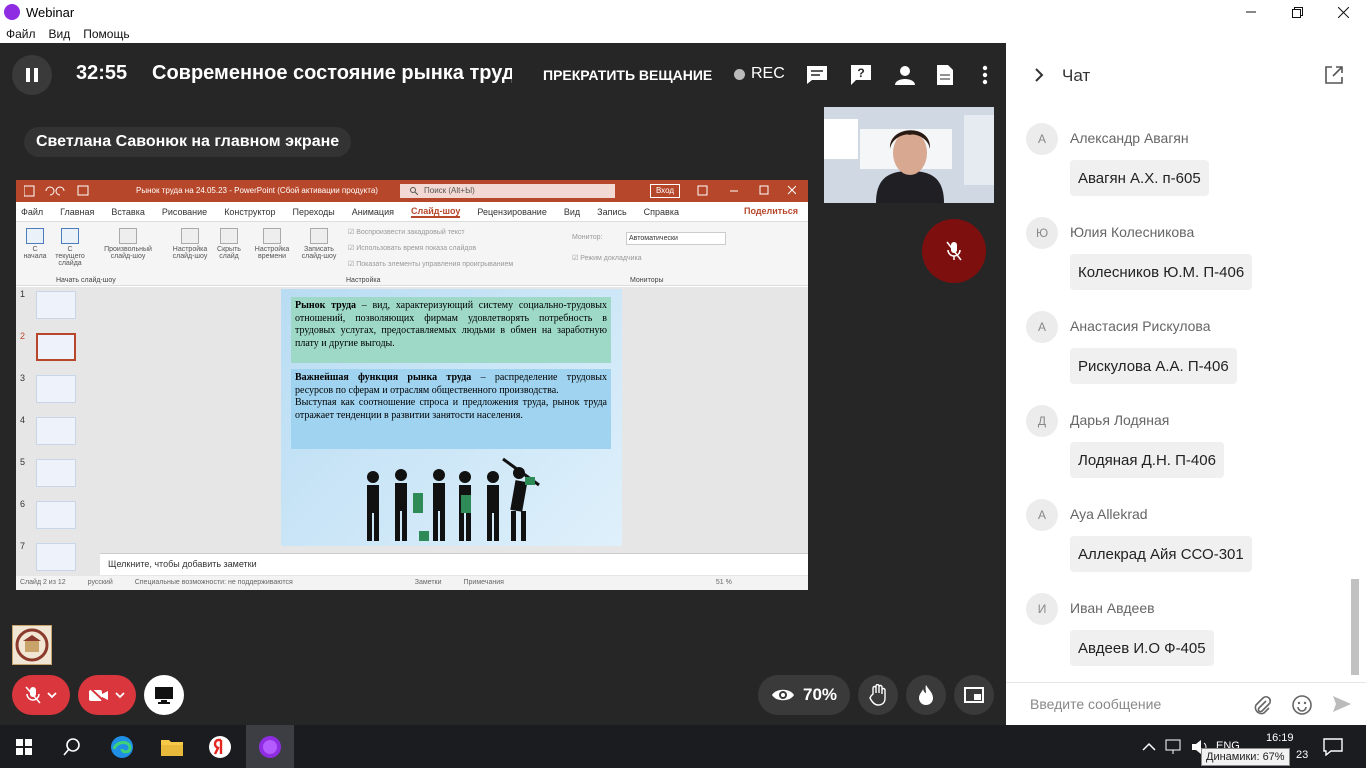 The image size is (1366, 768). What do you see at coordinates (373, 212) in the screenshot?
I see `ppt-tab-animation: Анимация` at bounding box center [373, 212].